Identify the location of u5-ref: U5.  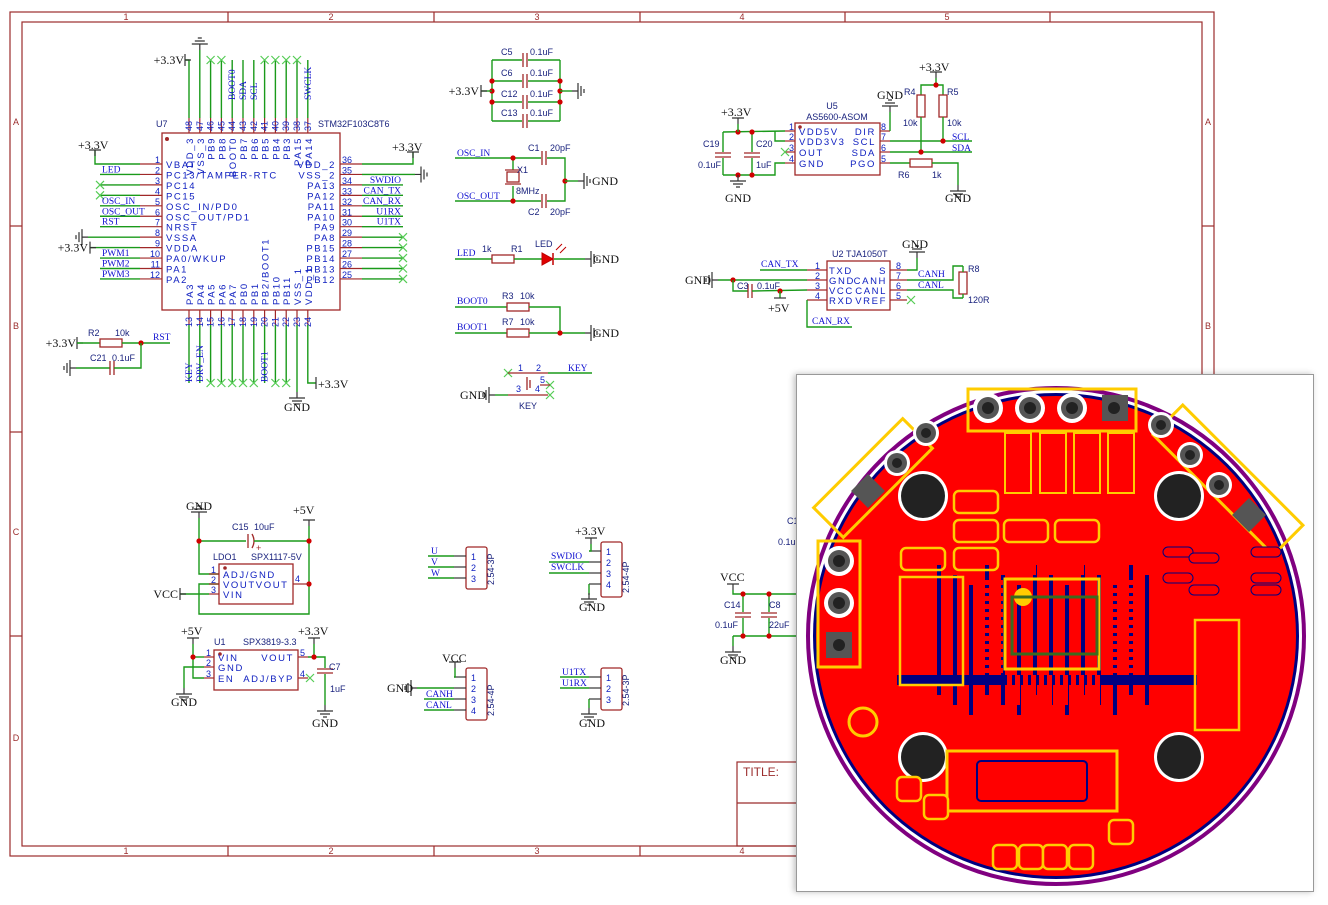
(832, 106).